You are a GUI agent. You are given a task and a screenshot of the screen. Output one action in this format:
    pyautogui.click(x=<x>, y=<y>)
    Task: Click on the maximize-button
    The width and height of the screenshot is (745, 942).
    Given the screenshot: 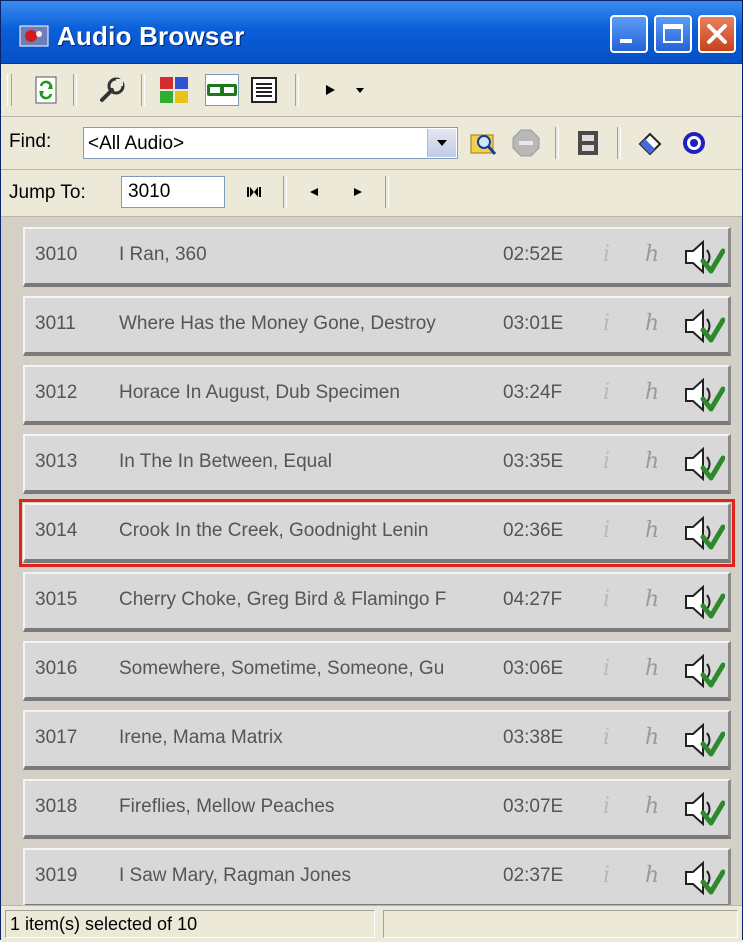 What is the action you would take?
    pyautogui.click(x=673, y=34)
    